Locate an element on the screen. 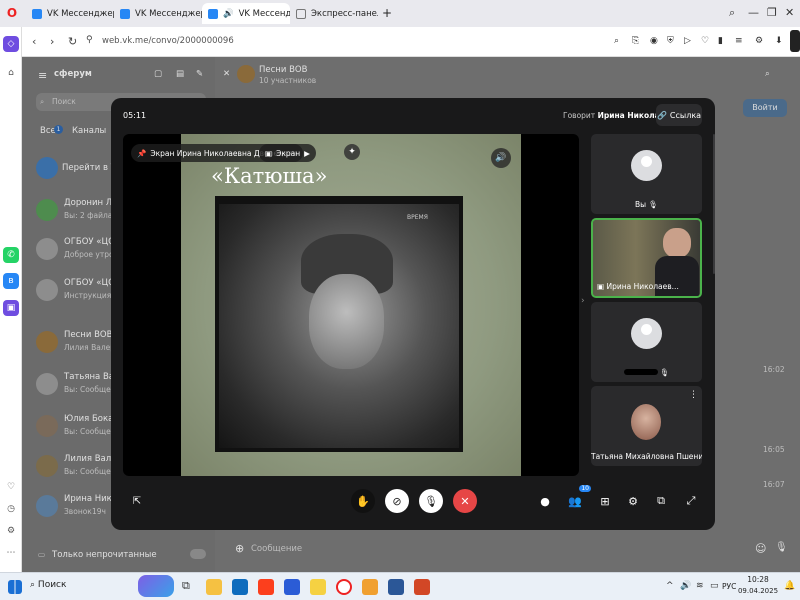 This screenshot has height=600, width=800. raise-hand-button: ✋ is located at coordinates (363, 501).